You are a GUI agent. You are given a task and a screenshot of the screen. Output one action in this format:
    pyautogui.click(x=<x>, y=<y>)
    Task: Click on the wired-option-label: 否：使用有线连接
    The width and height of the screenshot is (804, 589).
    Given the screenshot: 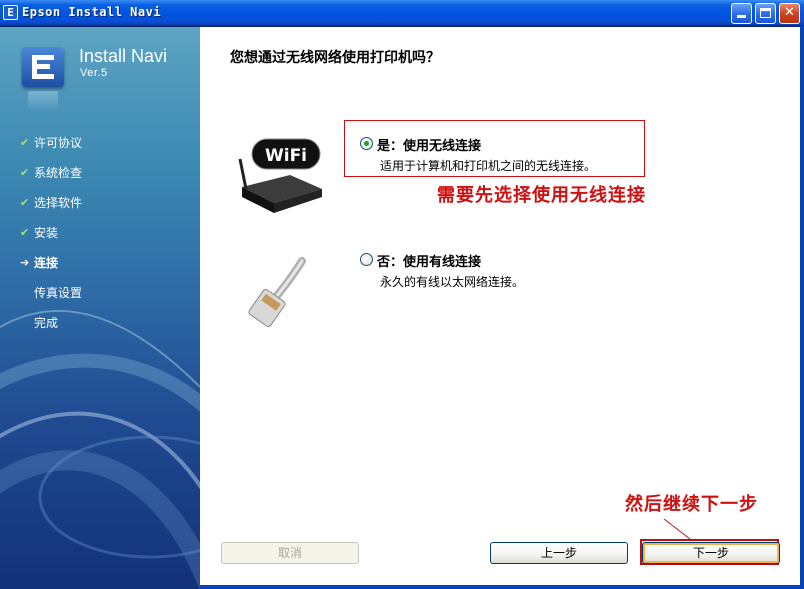 What is the action you would take?
    pyautogui.click(x=429, y=260)
    